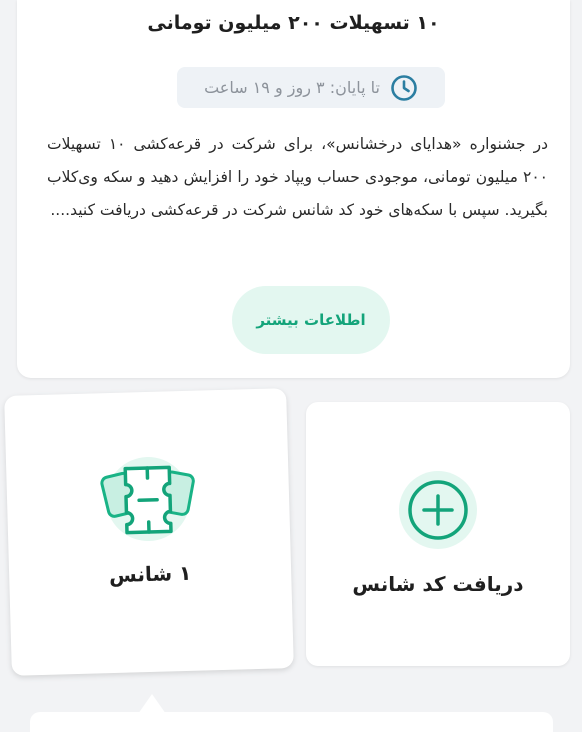 The image size is (582, 732). I want to click on bottom-panel, so click(291, 722).